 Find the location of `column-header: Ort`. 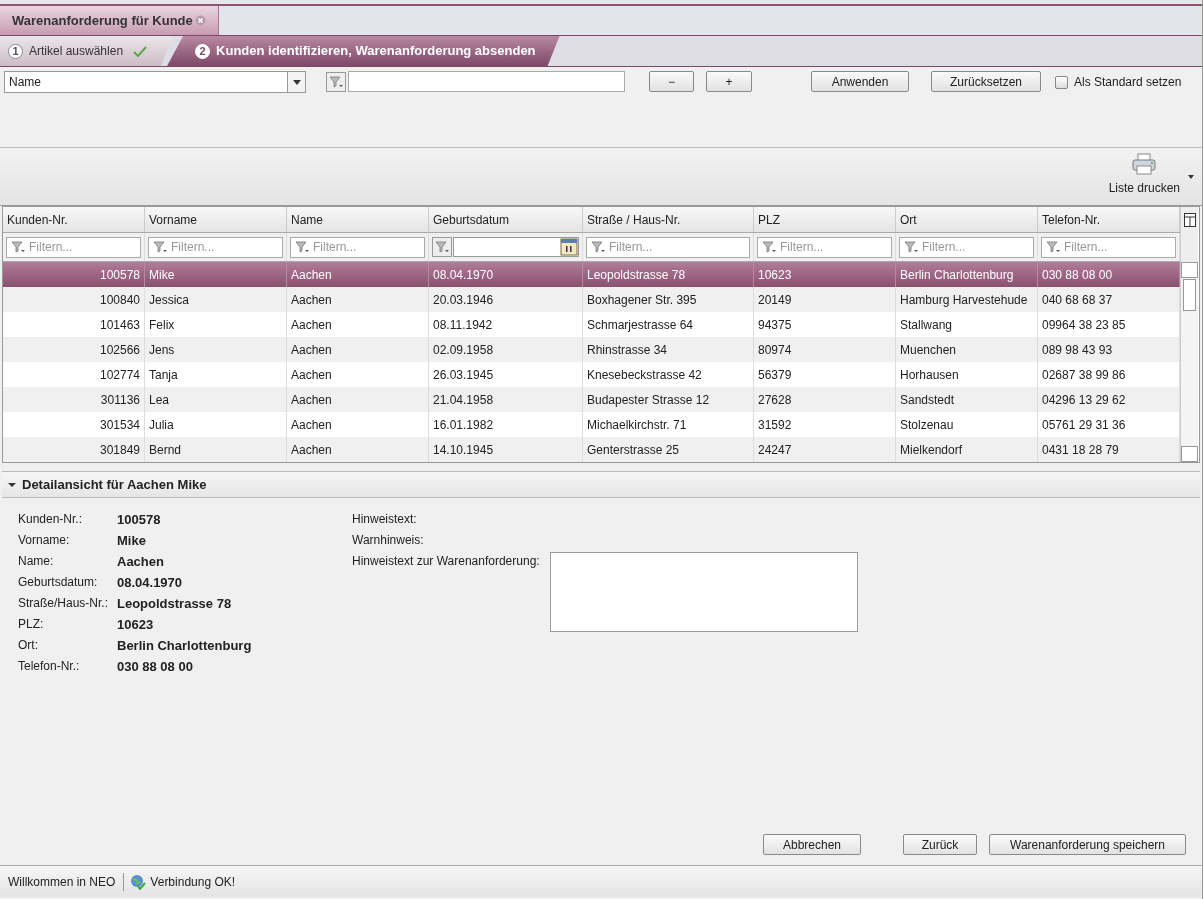

column-header: Ort is located at coordinates (967, 219).